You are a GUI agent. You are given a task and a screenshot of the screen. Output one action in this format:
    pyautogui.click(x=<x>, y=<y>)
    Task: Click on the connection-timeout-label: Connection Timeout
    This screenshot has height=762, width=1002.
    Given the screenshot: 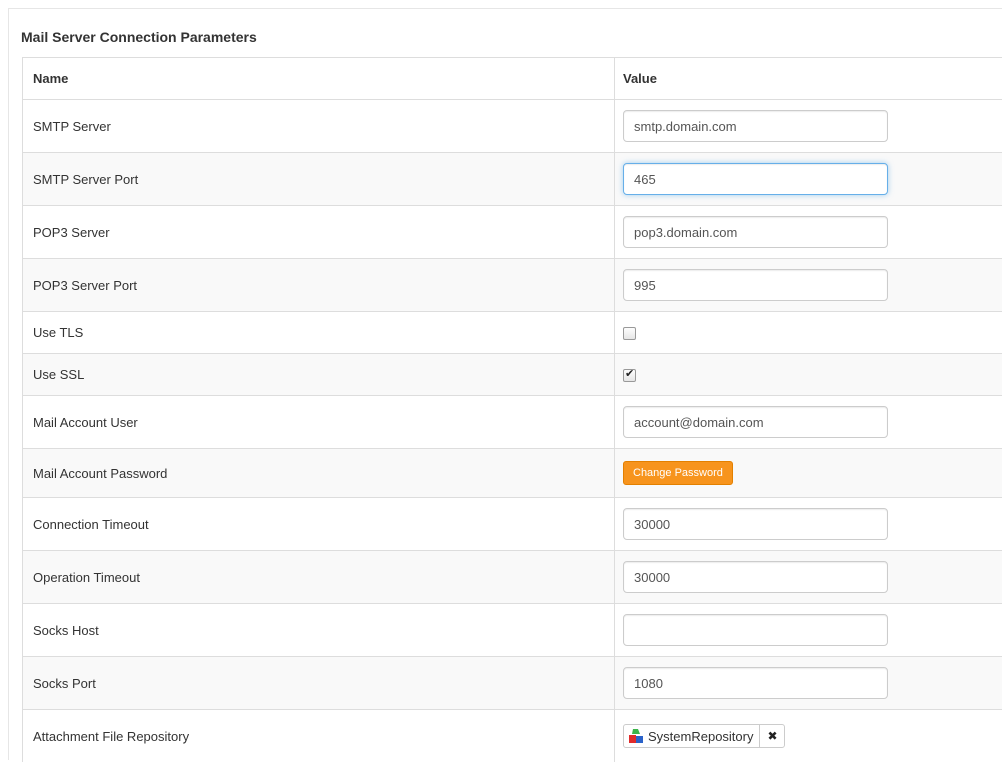 What is the action you would take?
    pyautogui.click(x=319, y=524)
    